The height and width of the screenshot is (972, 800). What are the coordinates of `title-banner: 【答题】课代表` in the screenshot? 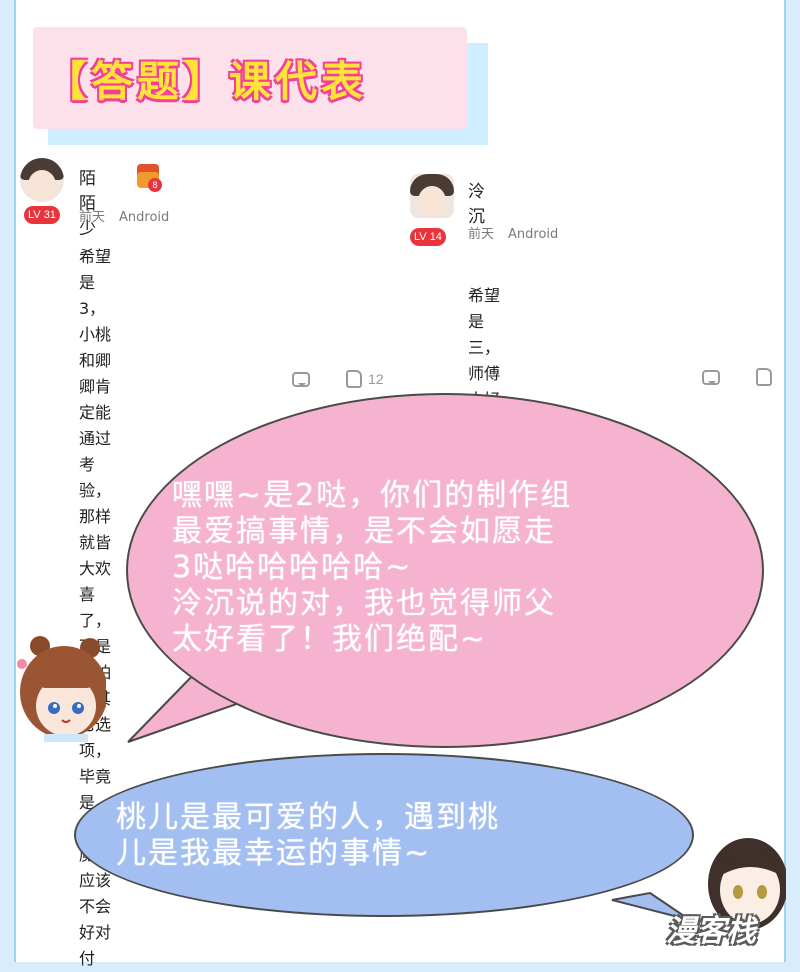 It's located at (250, 78).